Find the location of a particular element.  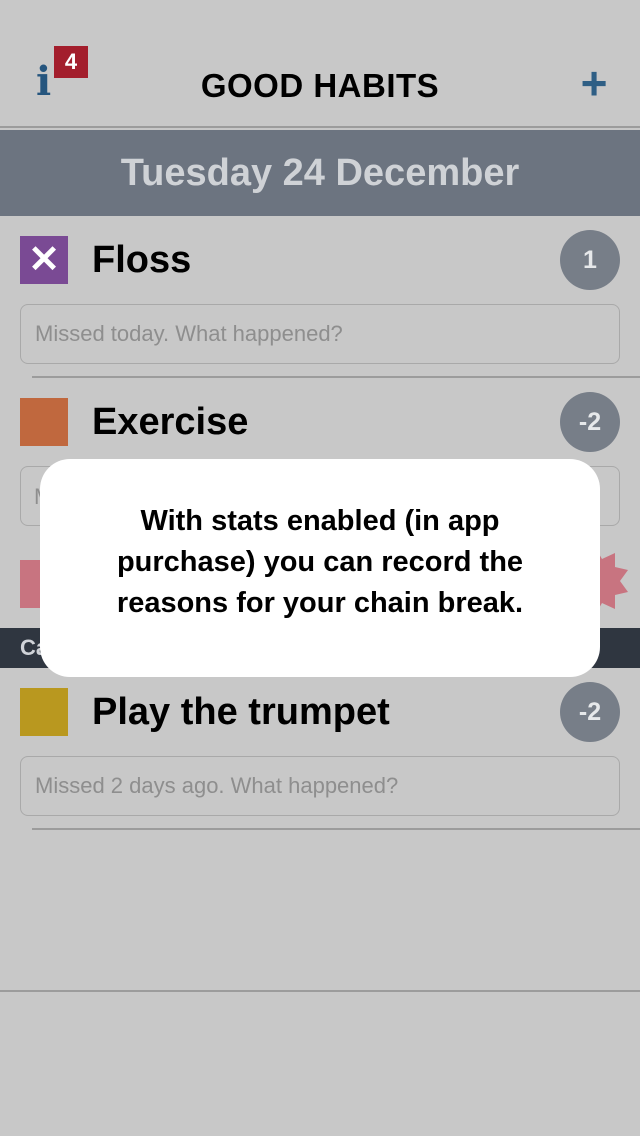

app-title: GOOD HABITS is located at coordinates (320, 85).